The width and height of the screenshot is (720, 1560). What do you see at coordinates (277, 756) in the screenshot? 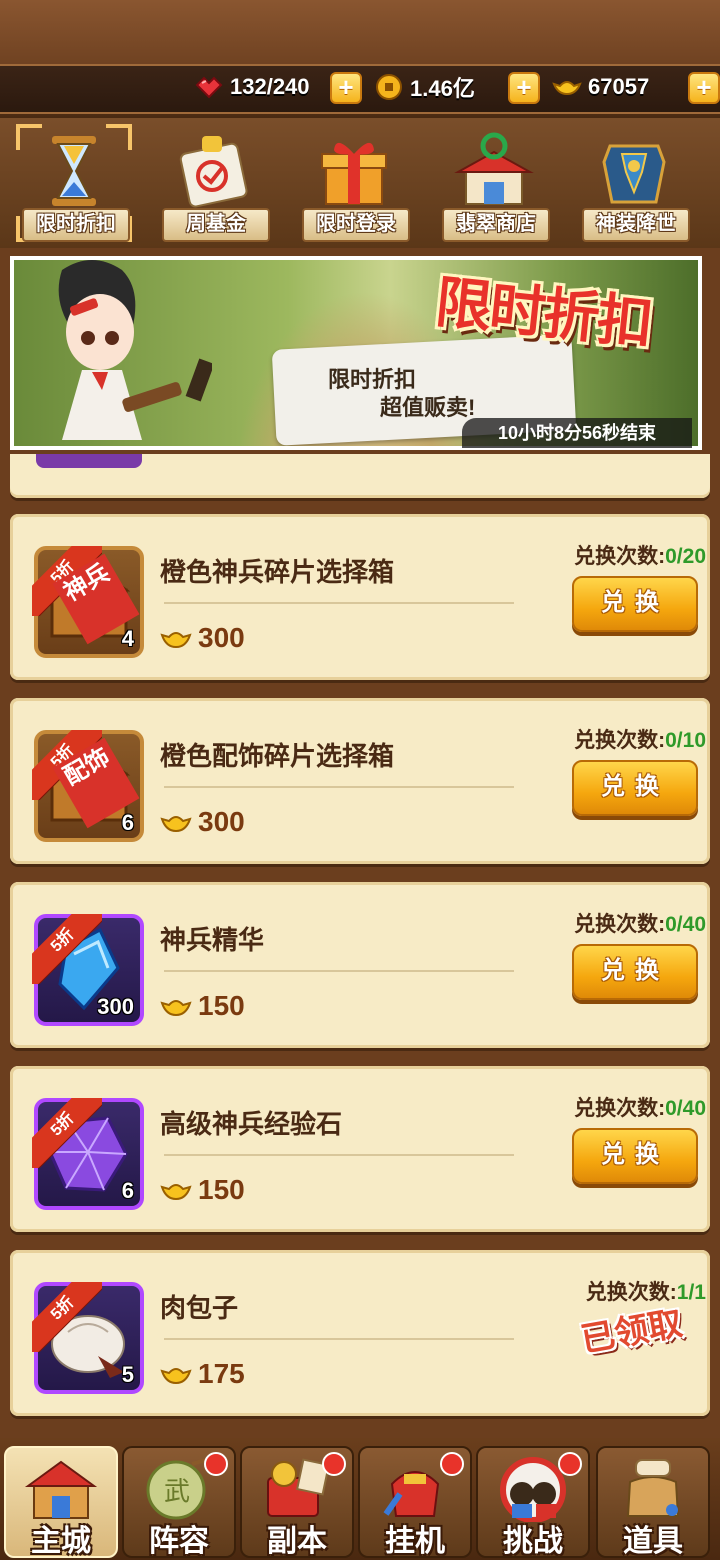
I see `item-name: 橙色配饰碎片选择箱` at bounding box center [277, 756].